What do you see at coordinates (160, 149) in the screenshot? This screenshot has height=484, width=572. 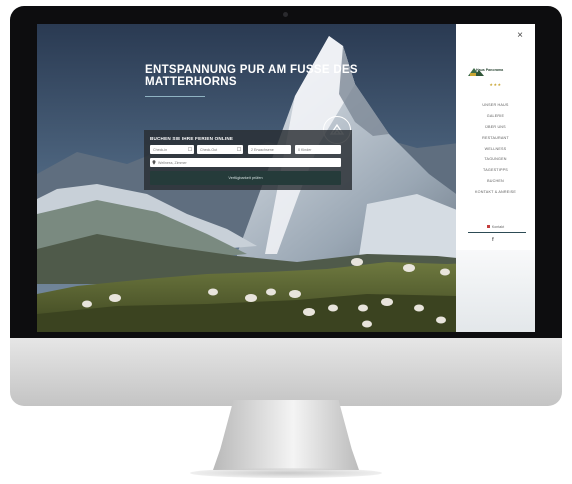 I see `checkin-placeholder: Check-in` at bounding box center [160, 149].